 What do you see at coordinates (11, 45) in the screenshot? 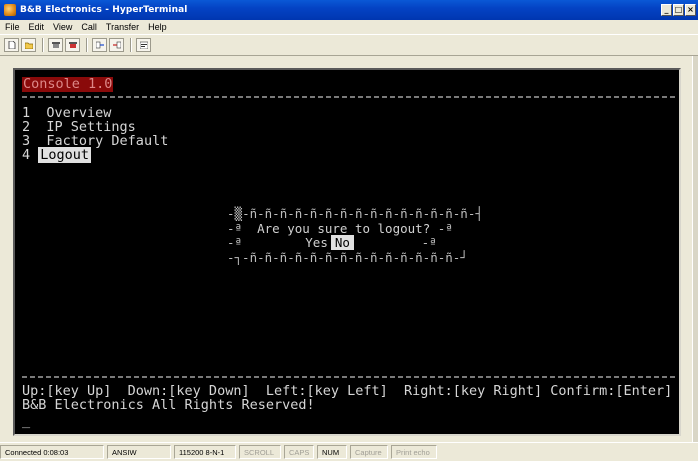
I see `new-icon` at bounding box center [11, 45].